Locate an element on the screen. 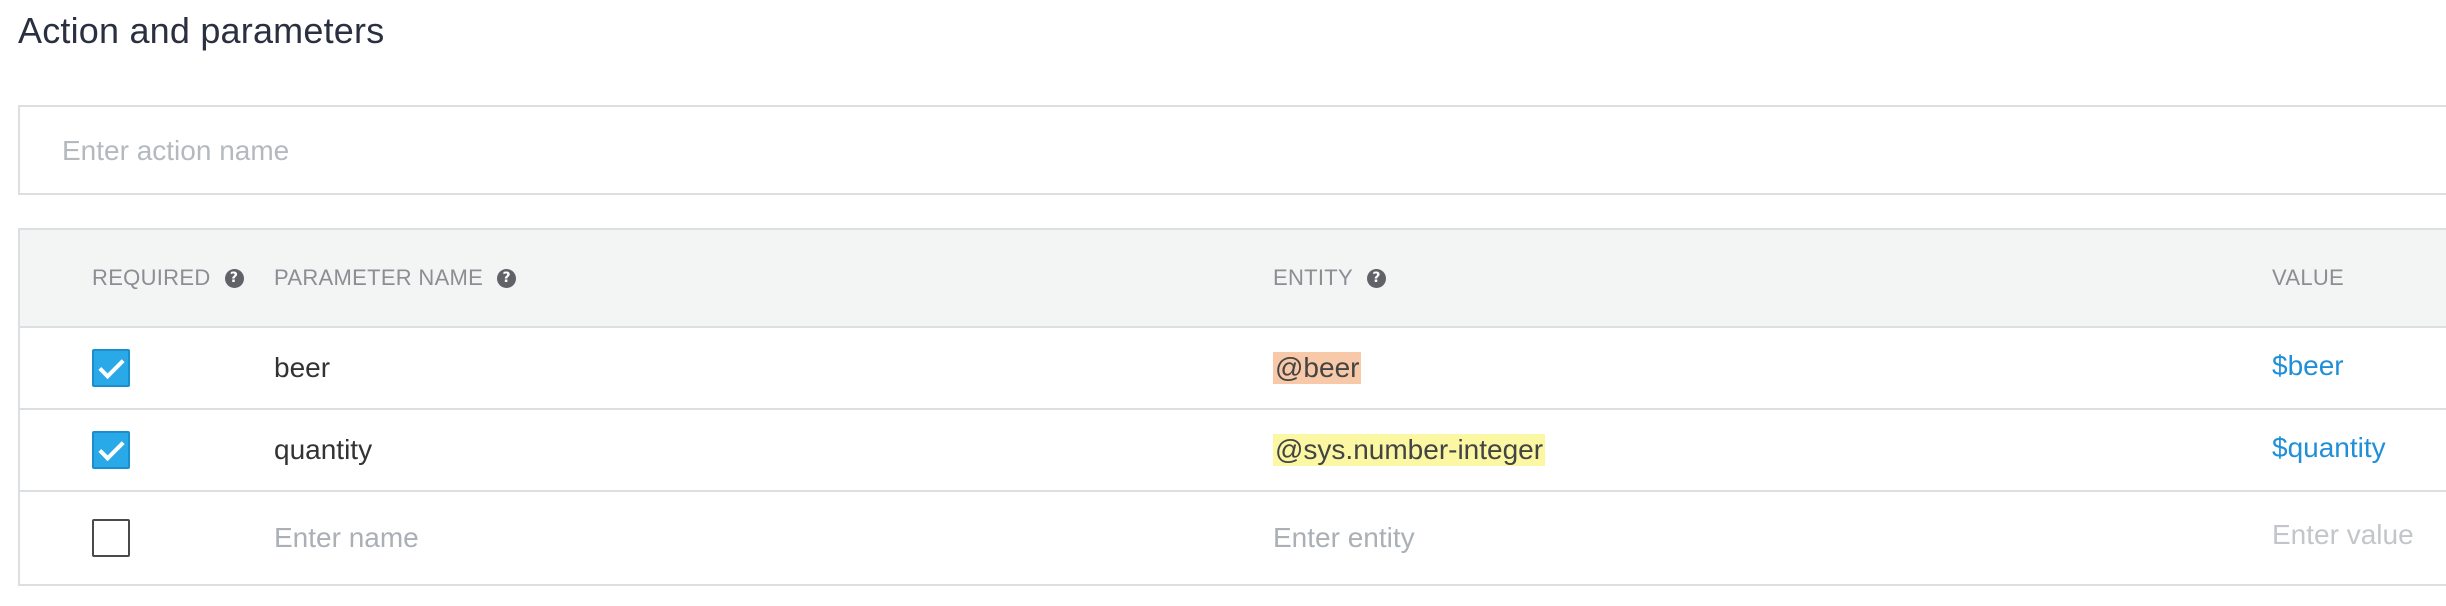  header-value: VALUE is located at coordinates (2308, 278).